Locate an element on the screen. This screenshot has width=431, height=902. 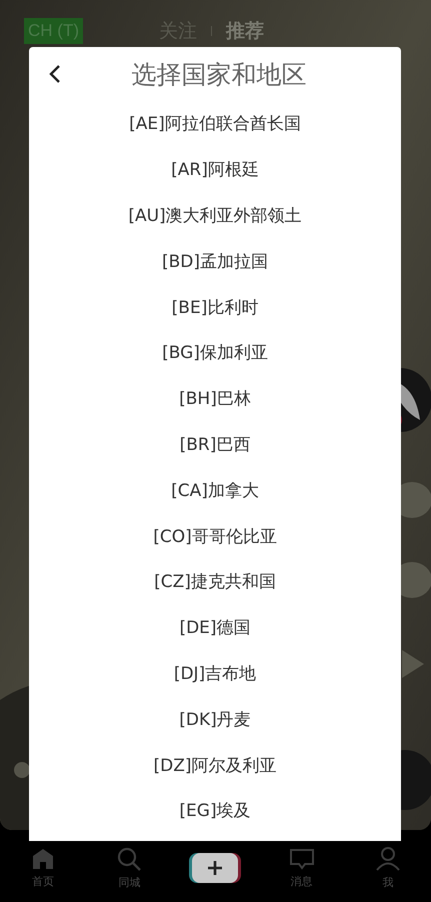
plus-icon is located at coordinates (215, 868).